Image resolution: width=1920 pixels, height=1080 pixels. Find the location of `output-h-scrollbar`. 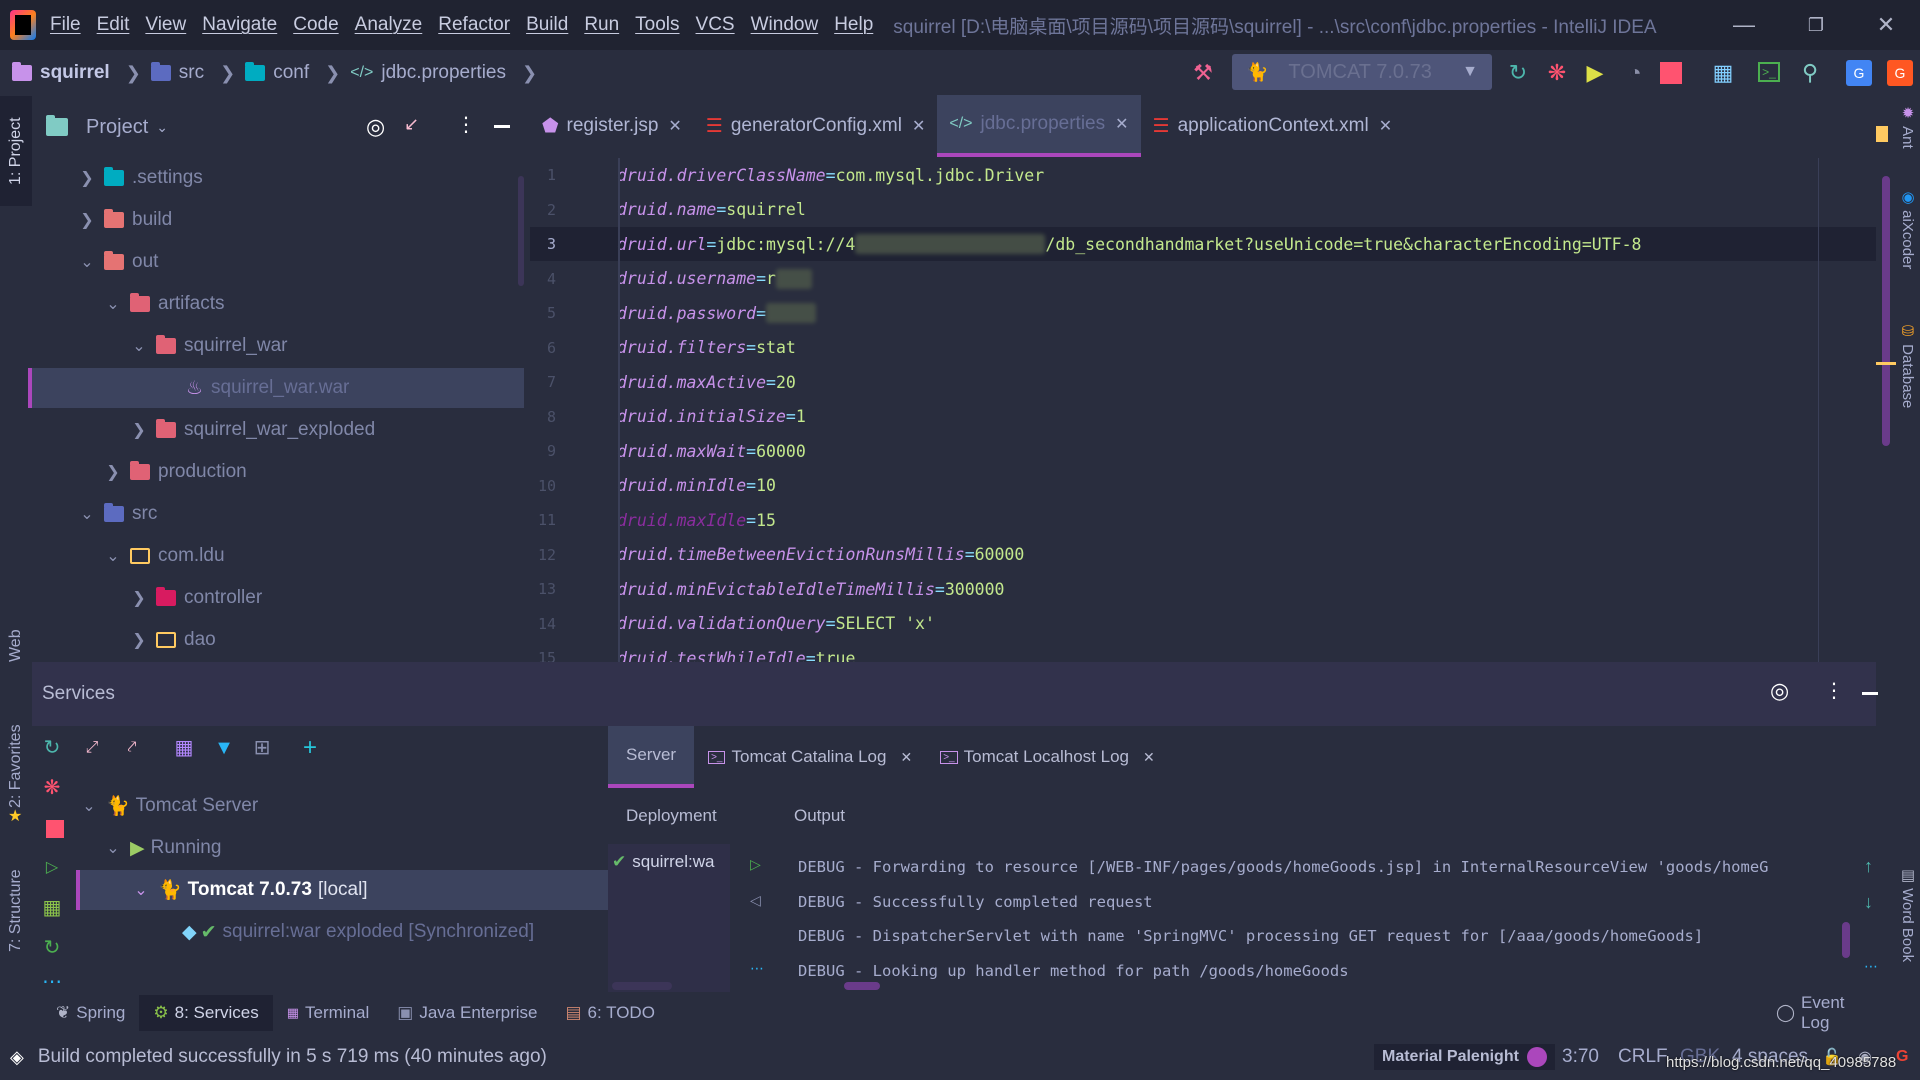

output-h-scrollbar is located at coordinates (862, 986).